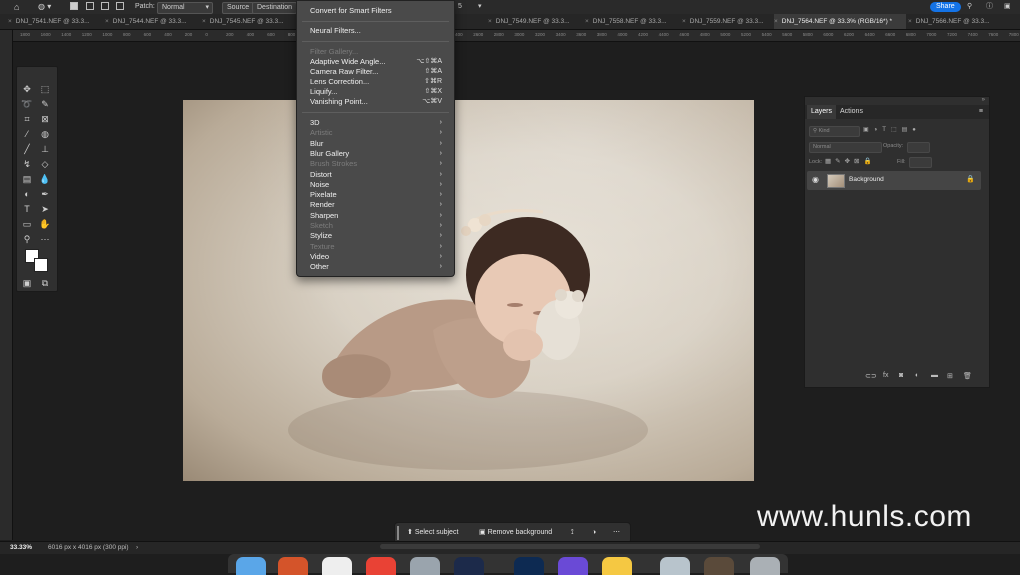  Describe the element at coordinates (983, 100) in the screenshot. I see `collapse-panel-icon: »` at that location.